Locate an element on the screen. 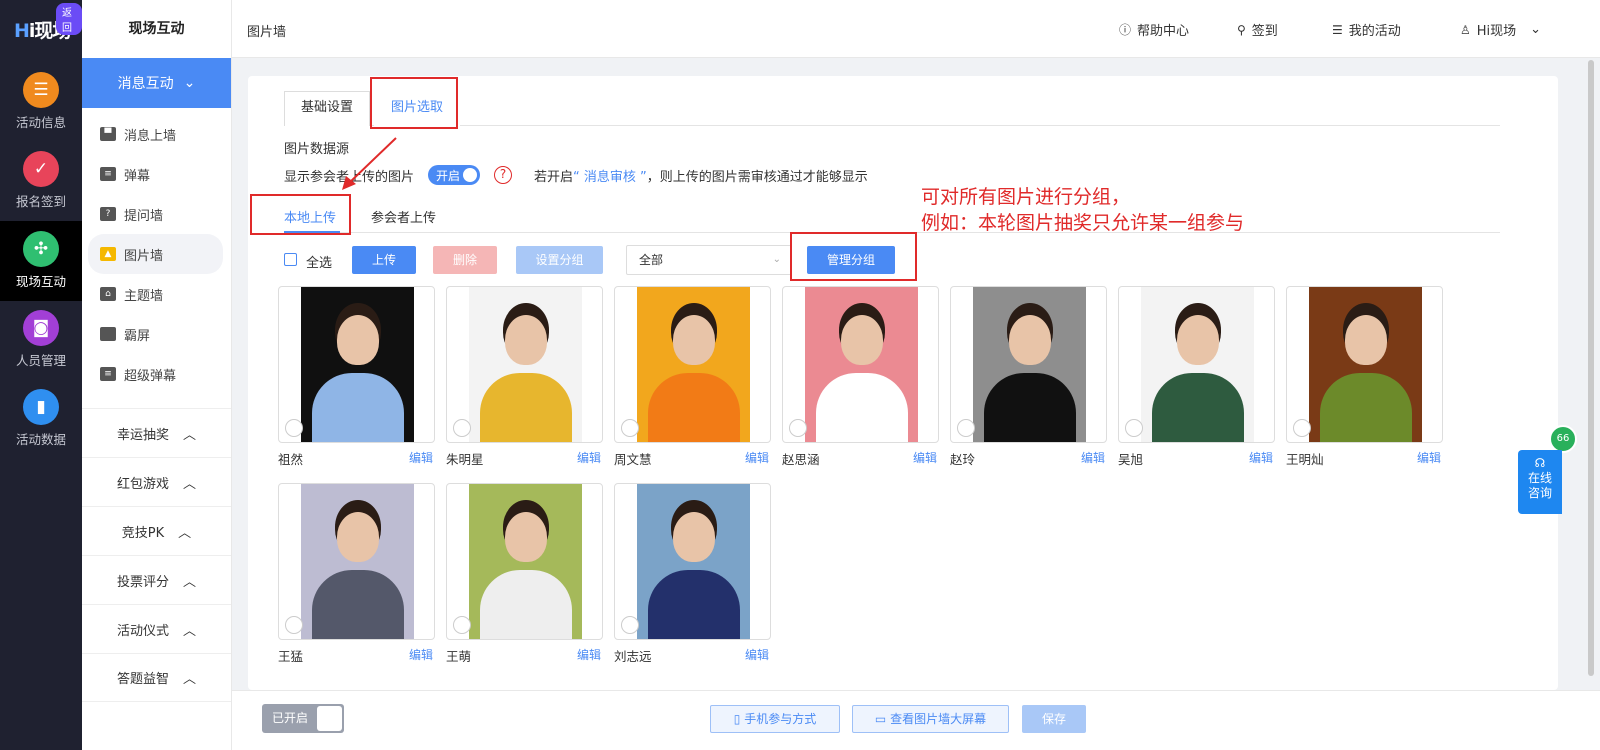  upload-button: 上传 is located at coordinates (384, 260).